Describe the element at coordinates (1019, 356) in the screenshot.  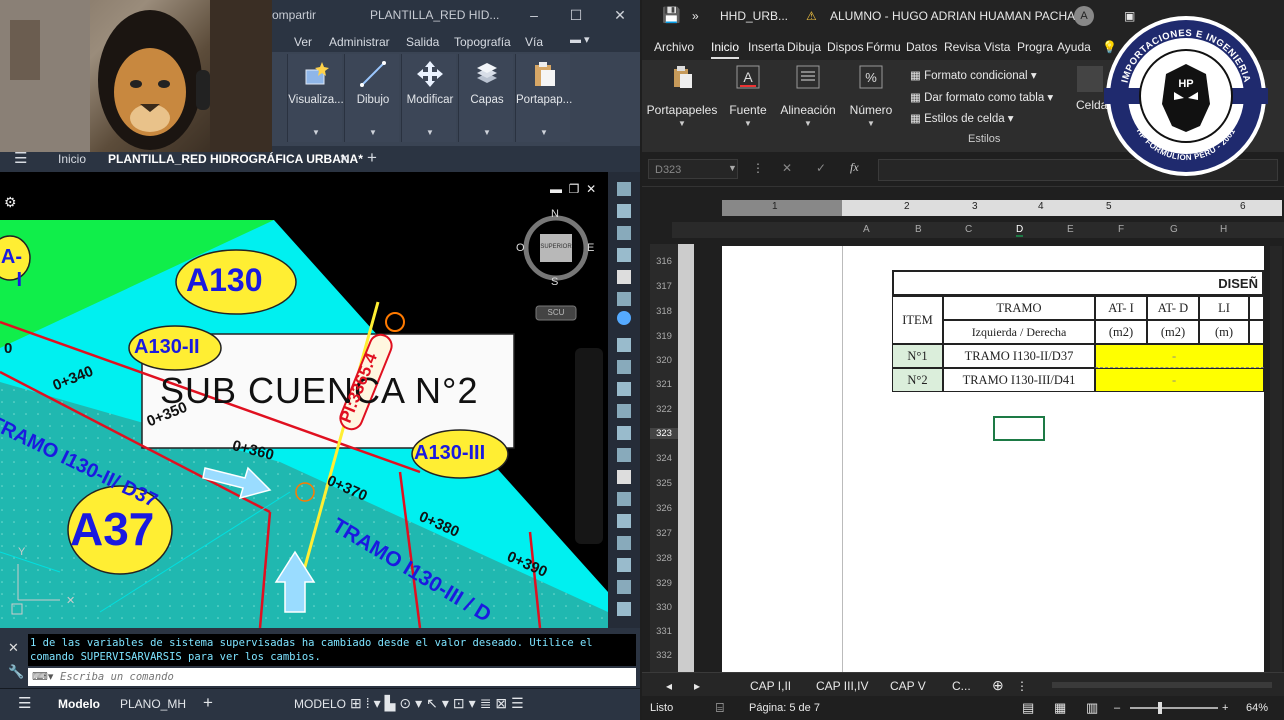
I see `row1-tramo: TRAMO I130-II/D37` at that location.